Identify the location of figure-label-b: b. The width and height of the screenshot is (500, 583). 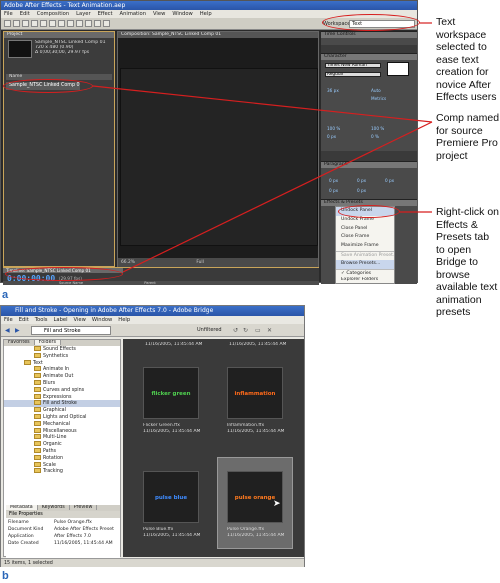
(5, 576).